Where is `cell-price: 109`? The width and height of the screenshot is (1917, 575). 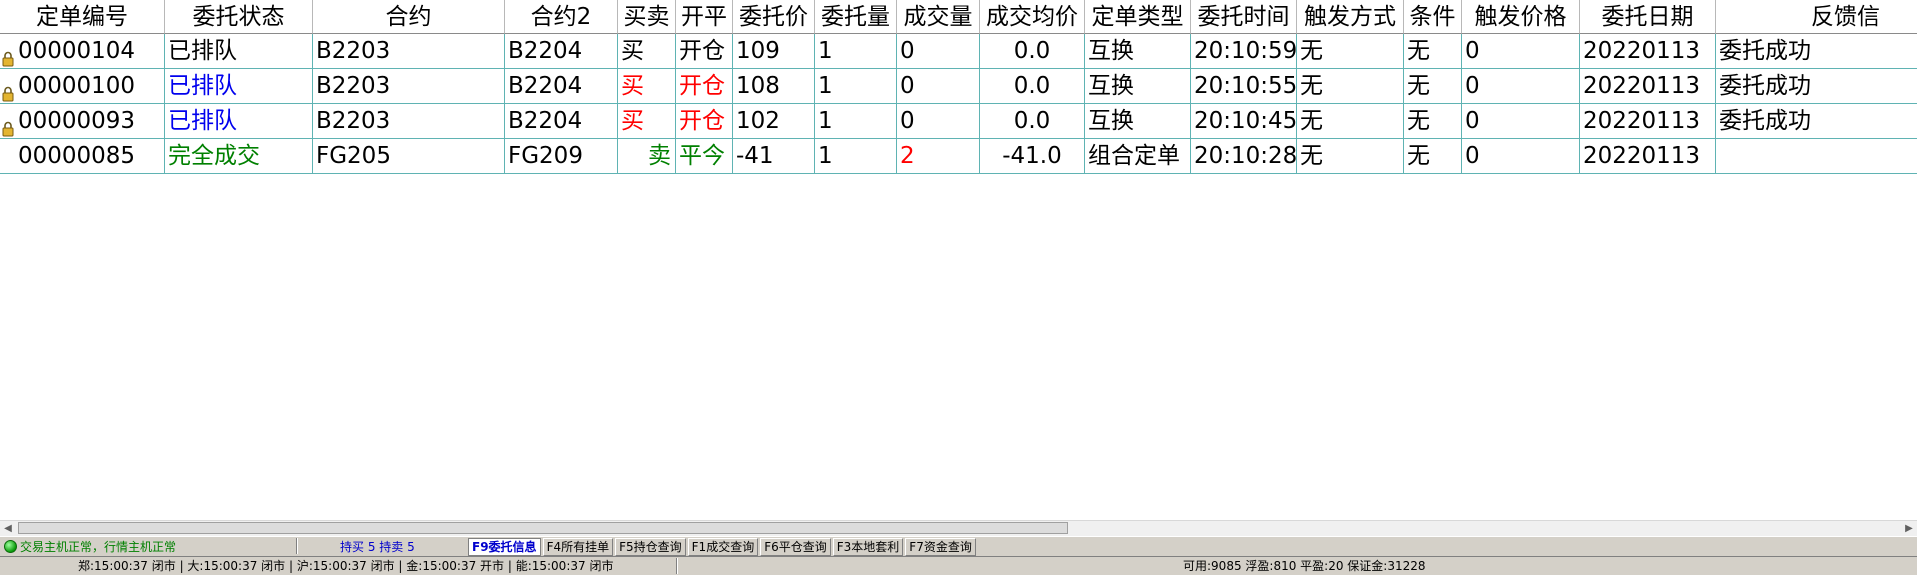
cell-price: 109 is located at coordinates (774, 51).